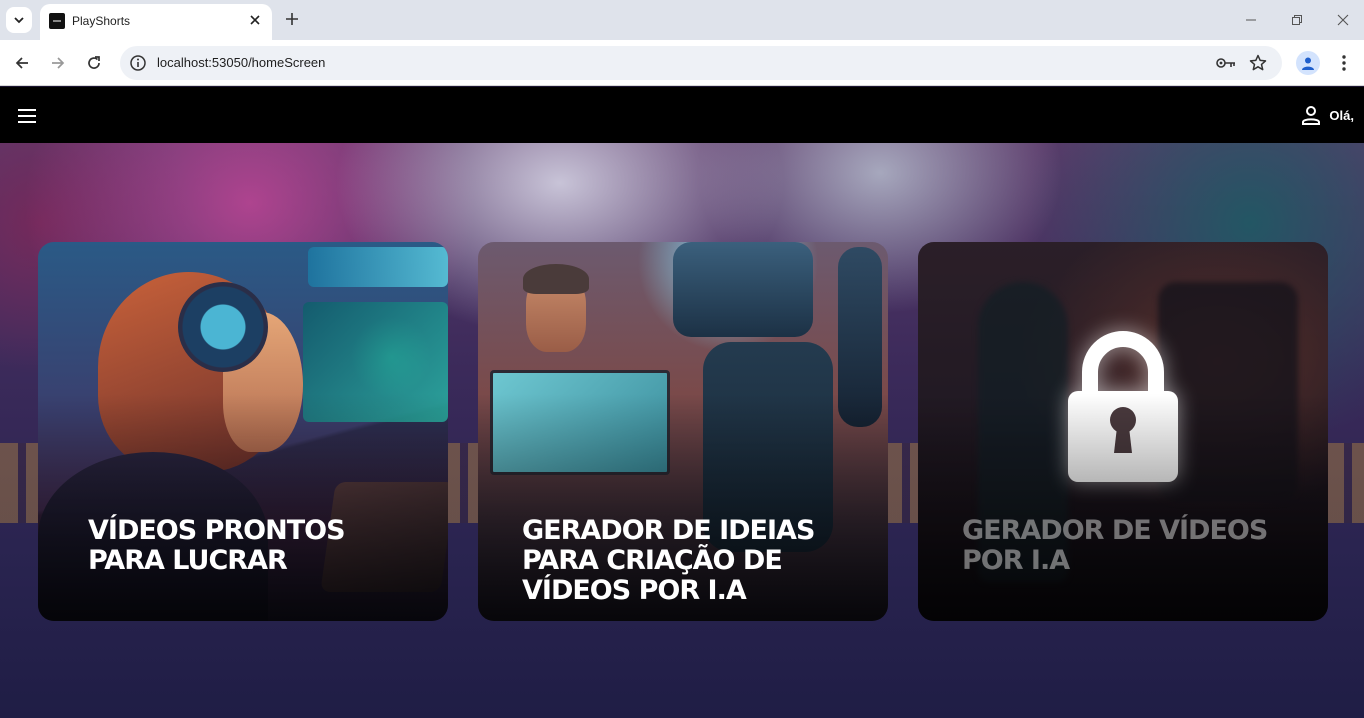 The height and width of the screenshot is (718, 1364). I want to click on browser-toolbar: localhost:53050/homeScreen, so click(682, 63).